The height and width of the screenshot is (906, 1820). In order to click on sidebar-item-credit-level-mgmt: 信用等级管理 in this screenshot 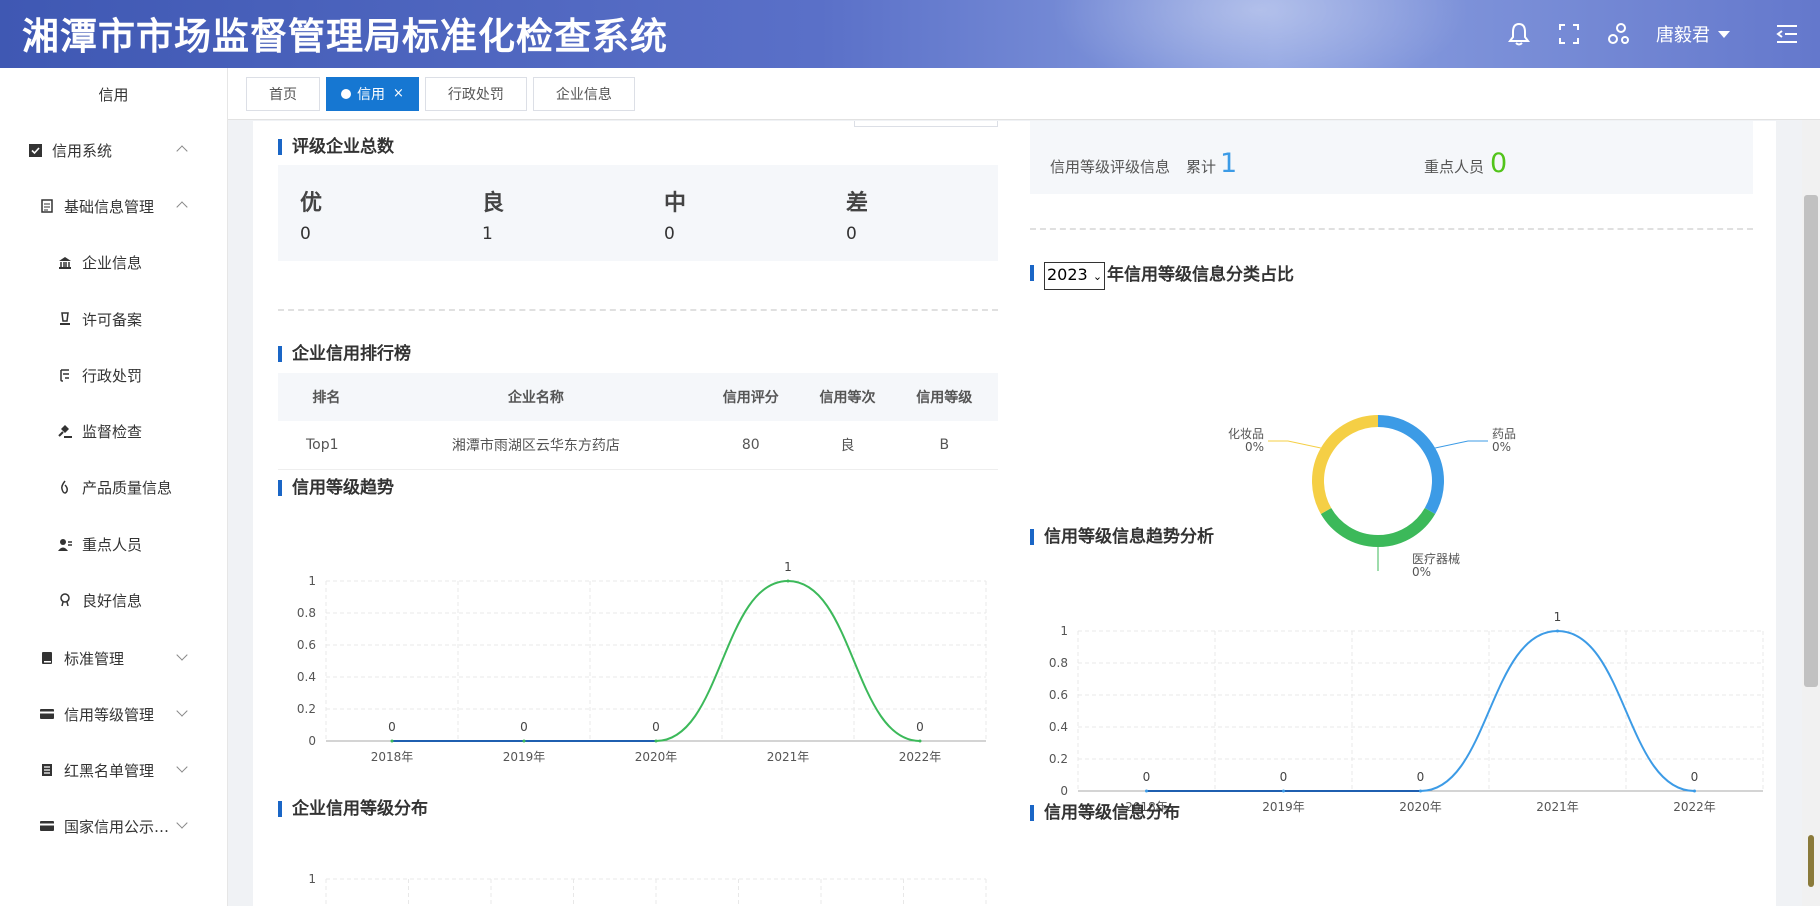, I will do `click(114, 714)`.